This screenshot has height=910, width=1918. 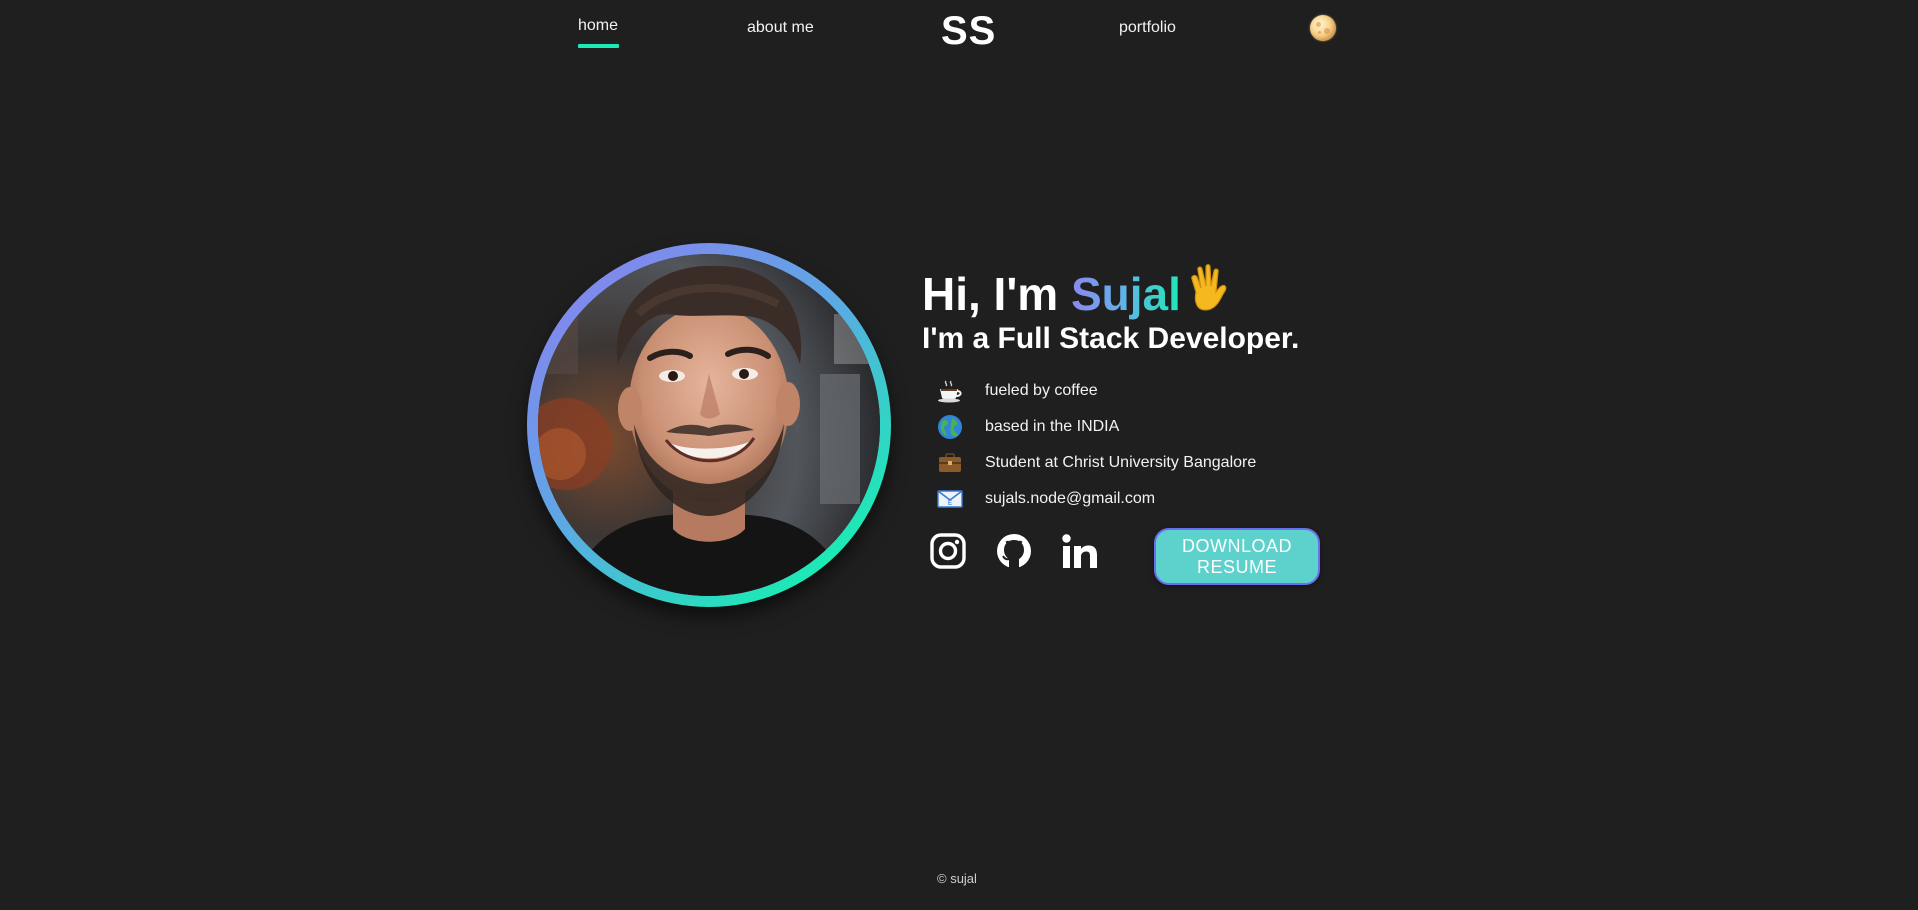 I want to click on avatar, so click(x=709, y=425).